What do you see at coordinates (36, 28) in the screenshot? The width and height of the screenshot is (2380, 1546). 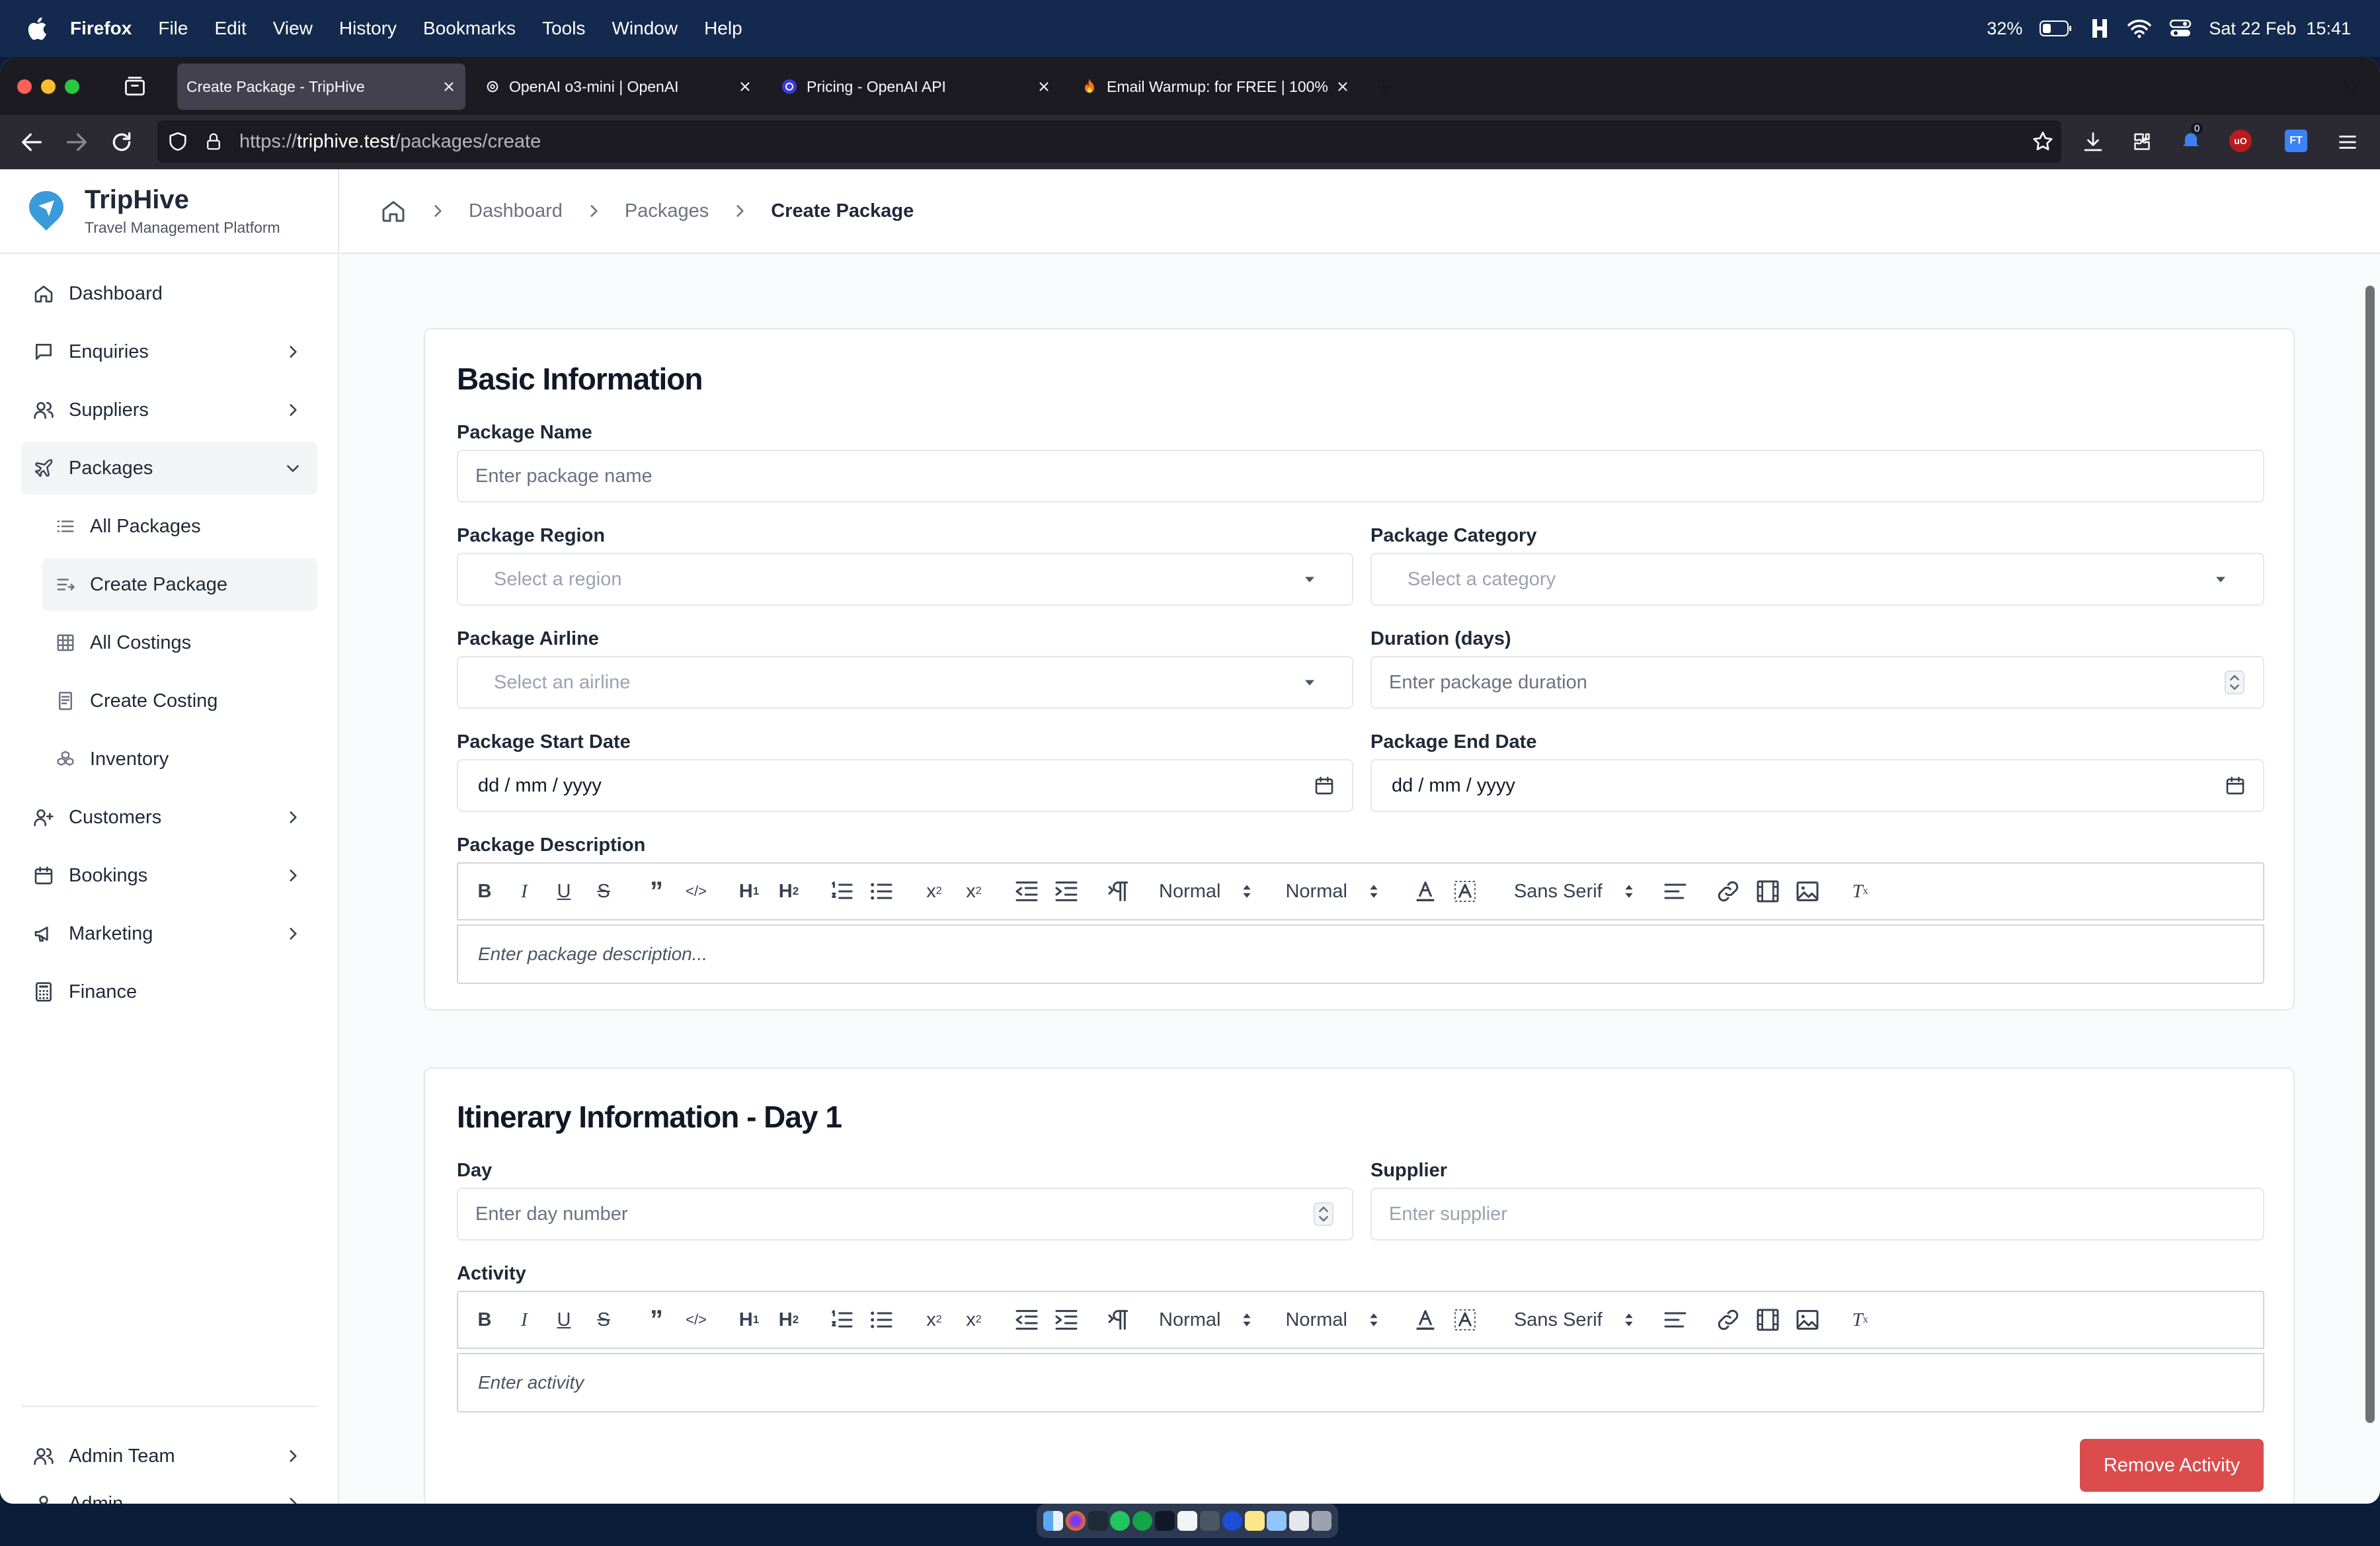 I see `apple-icon` at bounding box center [36, 28].